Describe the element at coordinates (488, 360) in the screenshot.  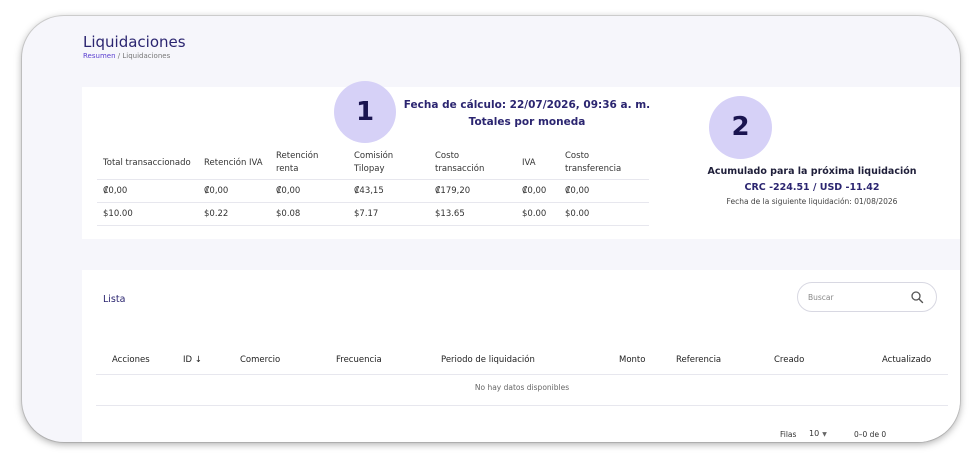
I see `column-header-periodo: Periodo de liquidación` at that location.